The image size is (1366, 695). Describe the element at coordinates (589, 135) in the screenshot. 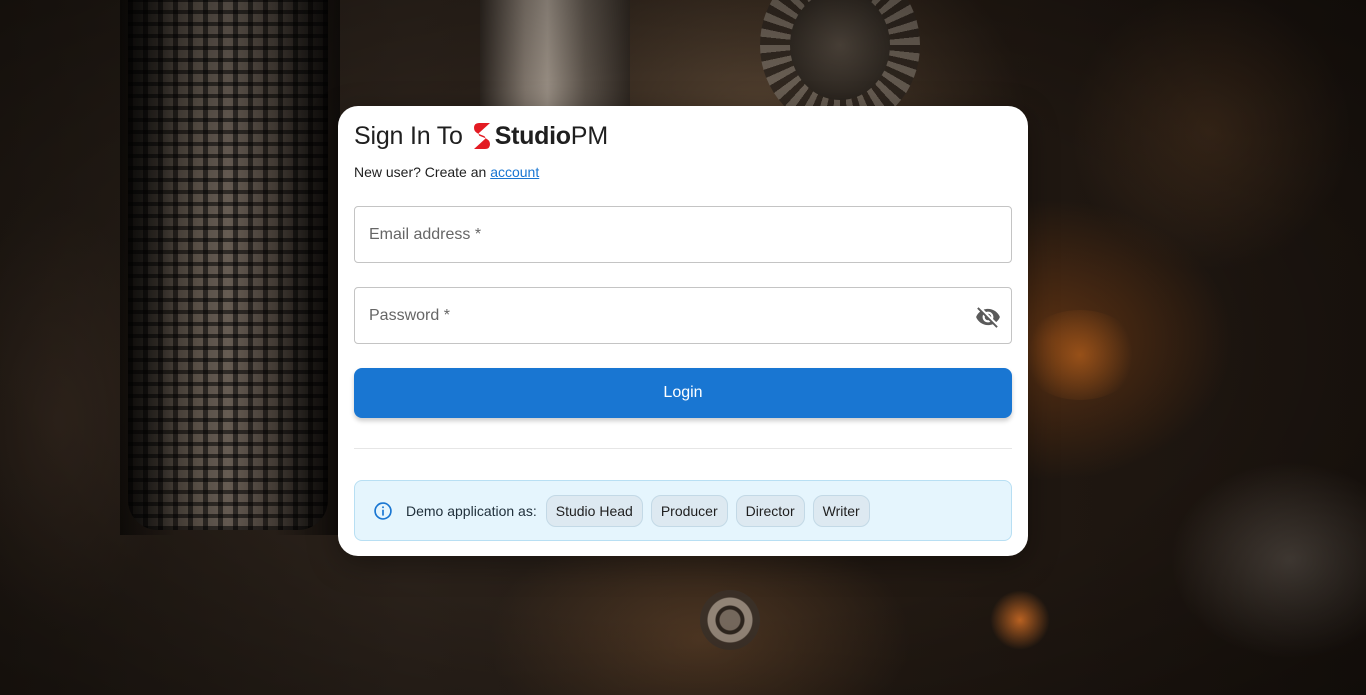

I see `logo-text-pm: PM` at that location.